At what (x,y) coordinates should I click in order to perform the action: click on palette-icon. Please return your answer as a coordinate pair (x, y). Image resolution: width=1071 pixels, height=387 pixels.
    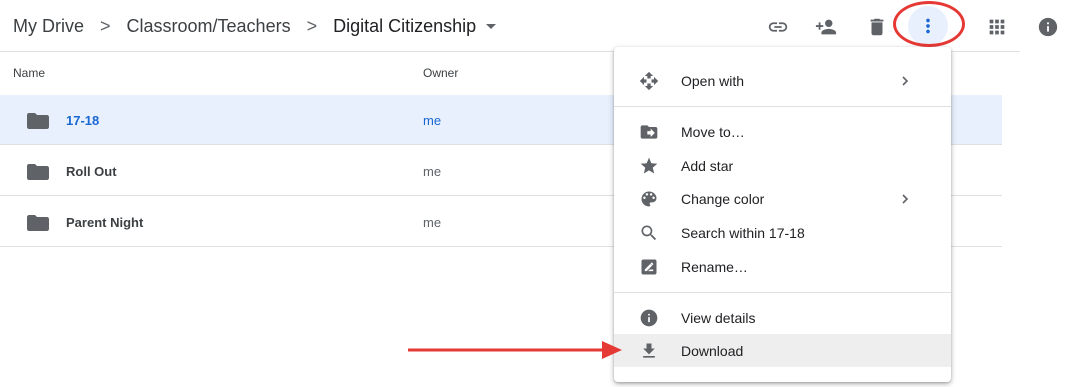
    Looking at the image, I should click on (649, 199).